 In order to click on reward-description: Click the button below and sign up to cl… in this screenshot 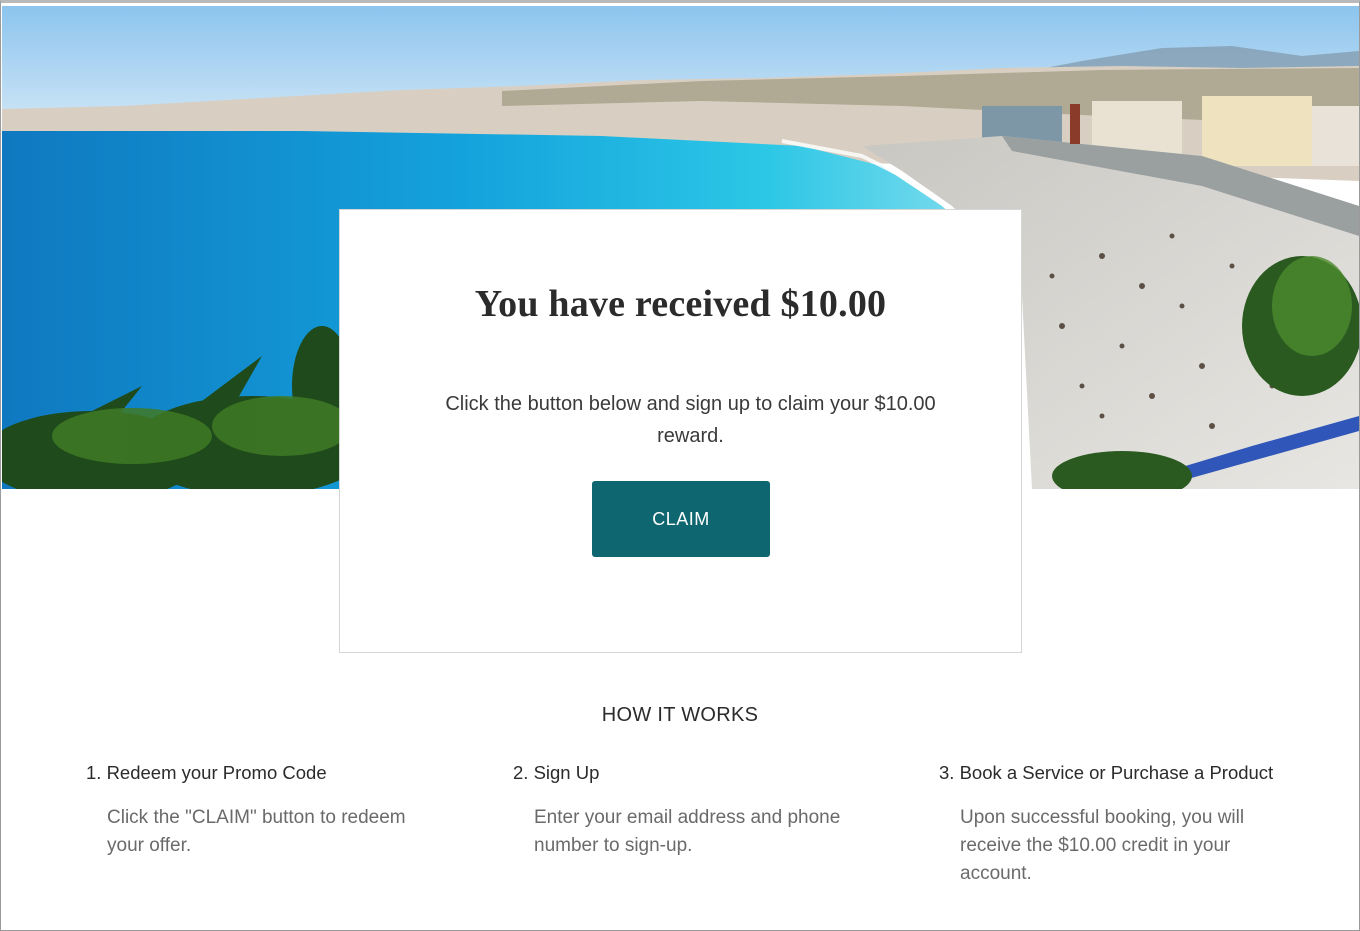, I will do `click(690, 420)`.